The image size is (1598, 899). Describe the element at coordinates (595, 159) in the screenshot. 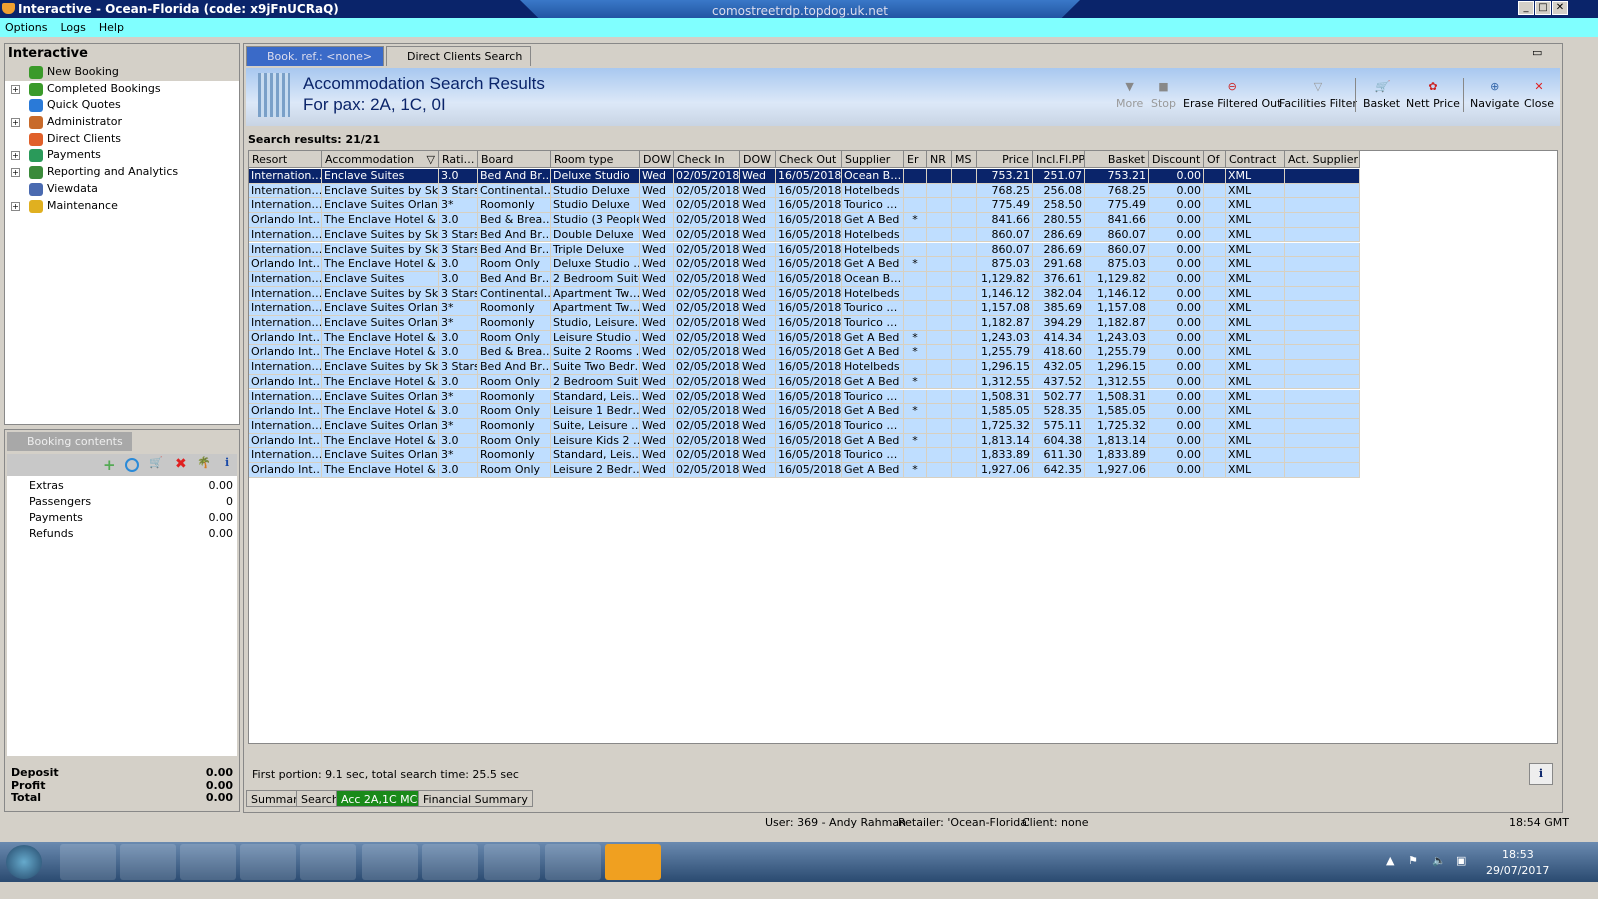

I see `column-header: Room type` at that location.